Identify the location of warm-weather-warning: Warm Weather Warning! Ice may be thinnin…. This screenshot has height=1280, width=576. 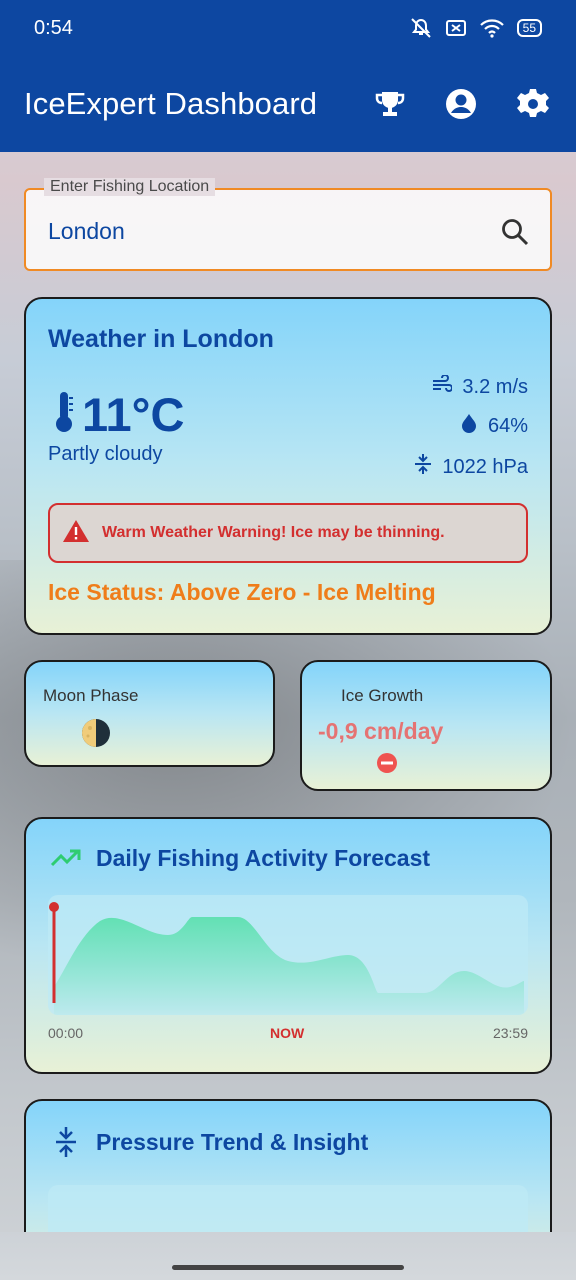
(288, 533).